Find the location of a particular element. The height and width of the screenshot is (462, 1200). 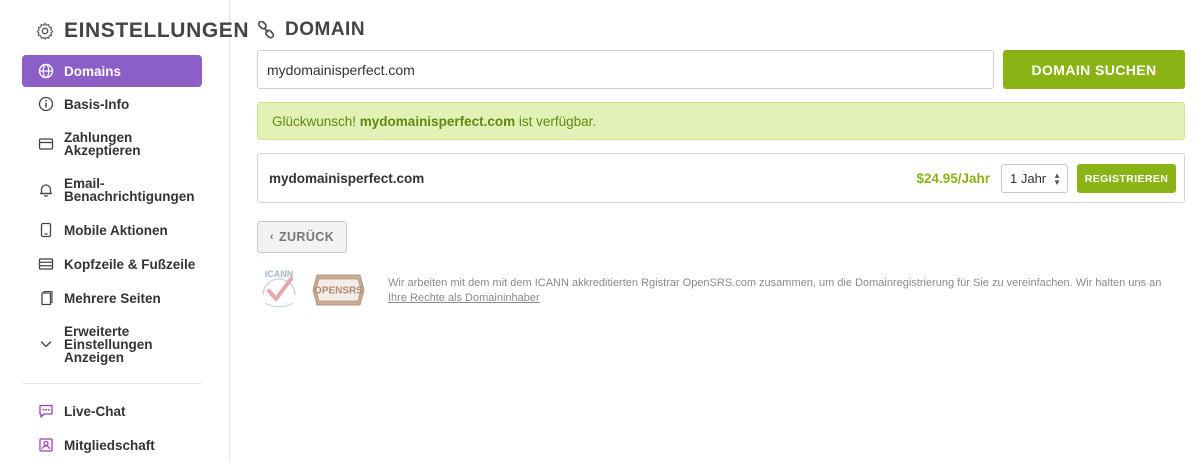

sidebar-item-membership: Mitgliedschaft is located at coordinates (112, 445).